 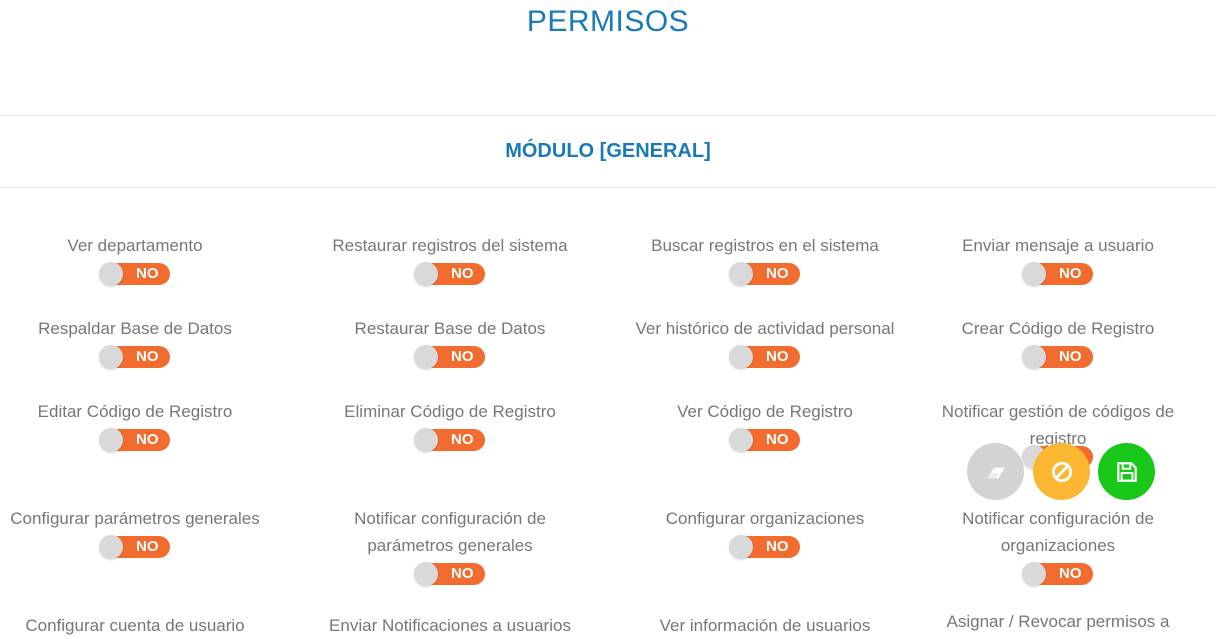 I want to click on permission-item: Restaurar Base de Datos NO, so click(x=450, y=356).